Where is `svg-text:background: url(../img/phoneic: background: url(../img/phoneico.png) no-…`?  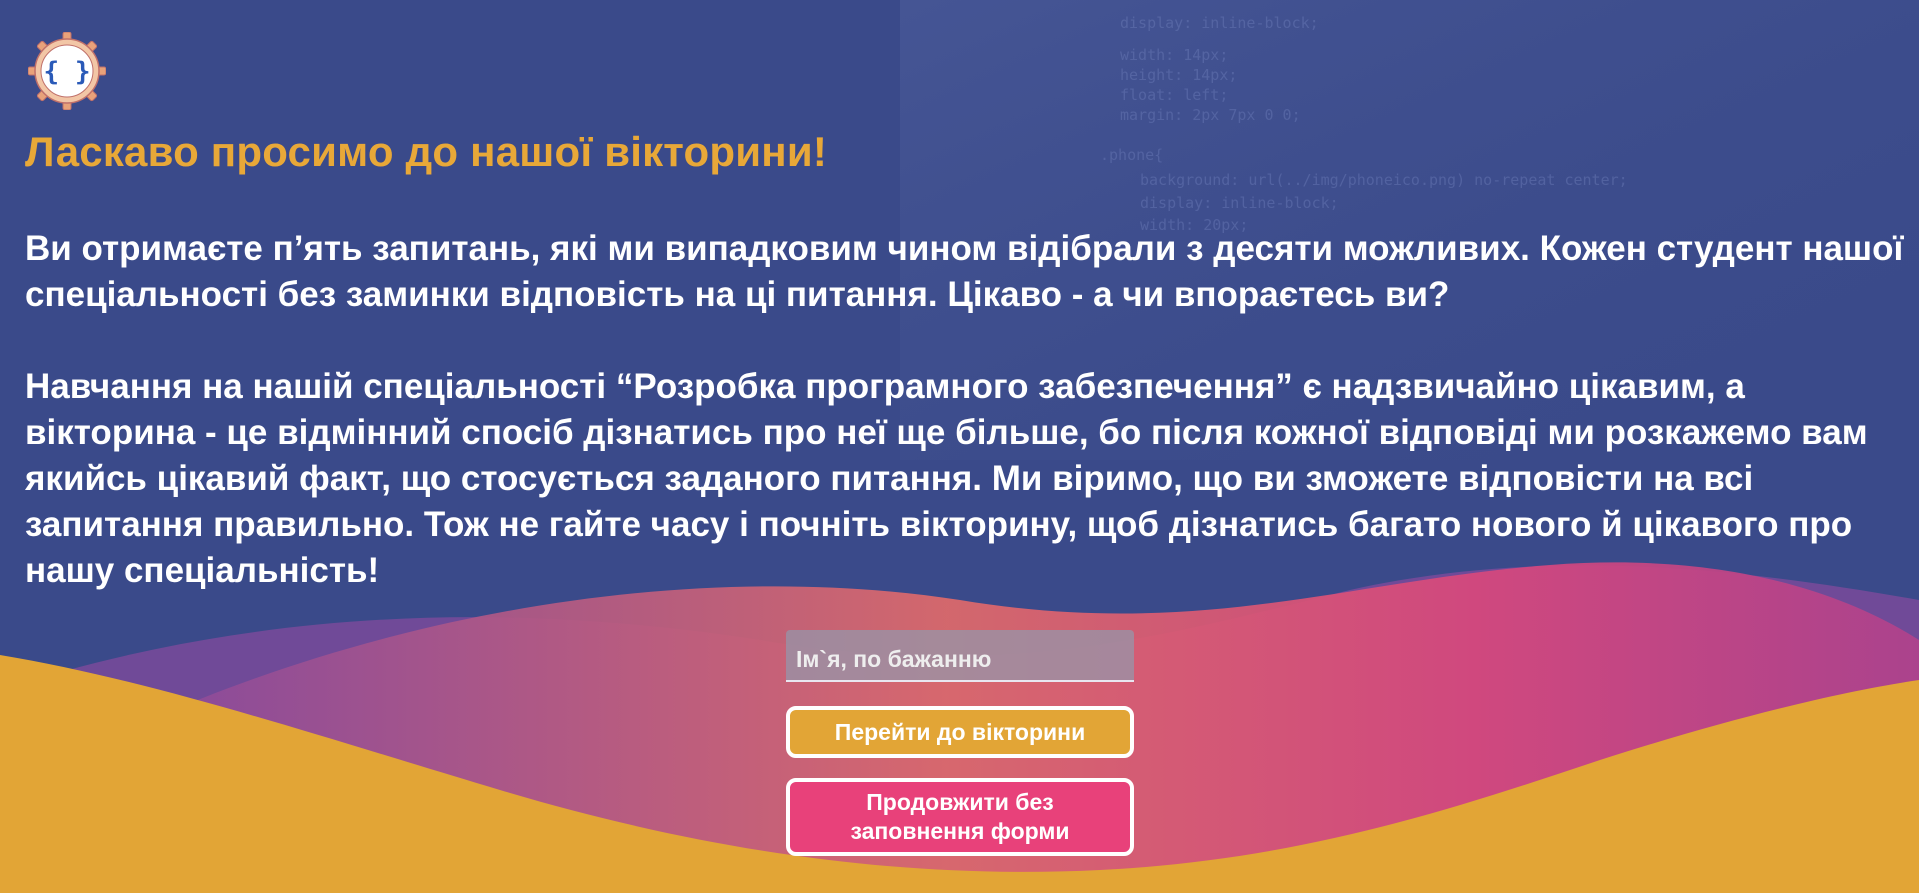 svg-text:background: url(../img/phoneic: background: url(../img/phoneico.png) no-… is located at coordinates (1384, 180).